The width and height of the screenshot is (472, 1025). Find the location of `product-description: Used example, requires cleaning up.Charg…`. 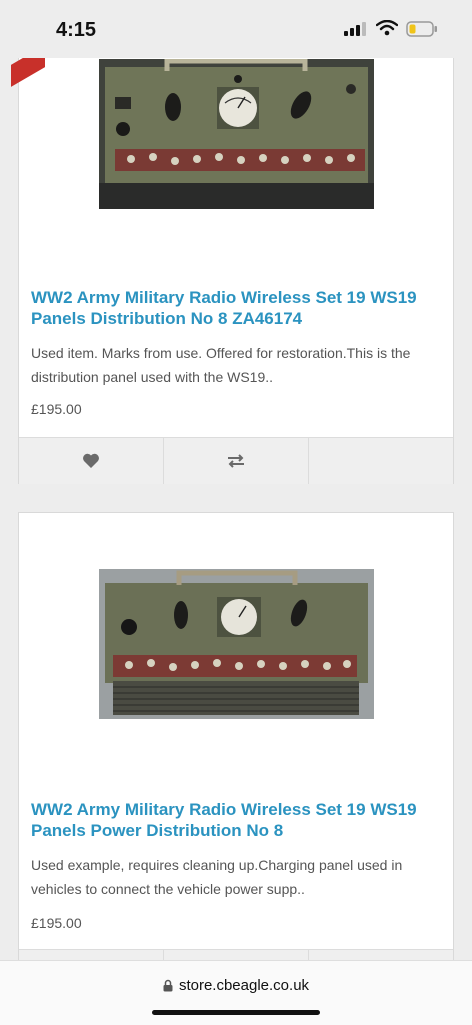

product-description: Used example, requires cleaning up.Charg… is located at coordinates (217, 877).